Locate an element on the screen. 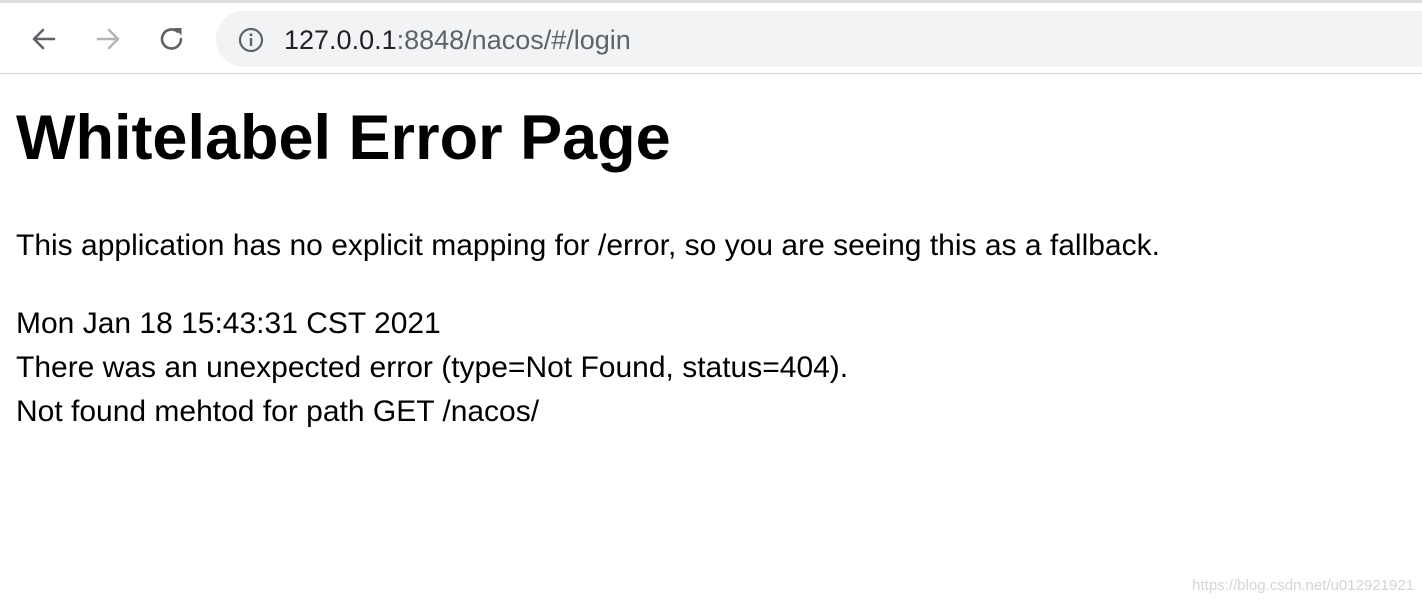  page-title: Whitelabel Error Page is located at coordinates (343, 138).